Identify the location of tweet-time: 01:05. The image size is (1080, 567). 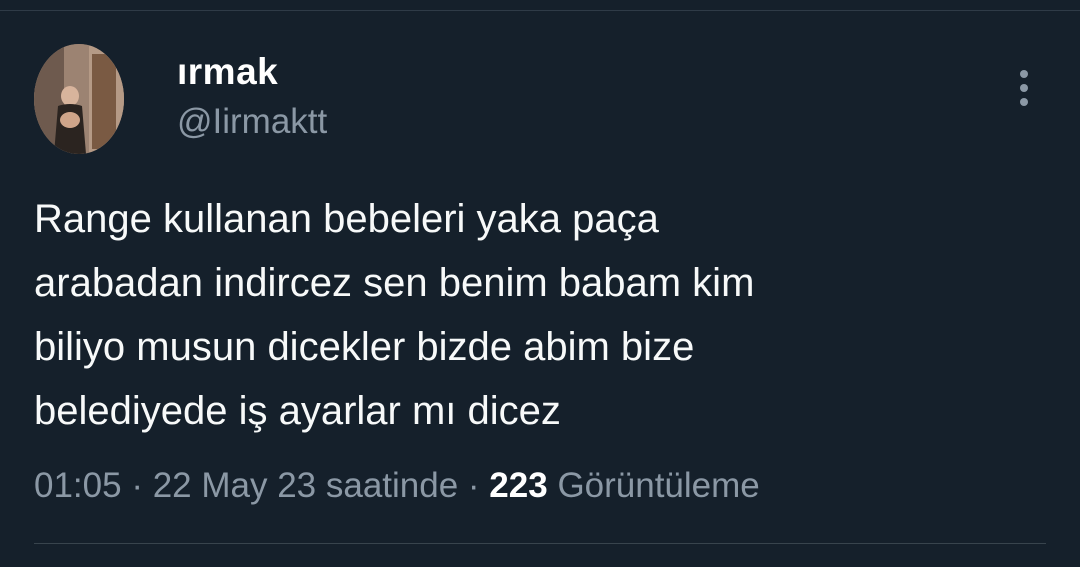
(78, 485).